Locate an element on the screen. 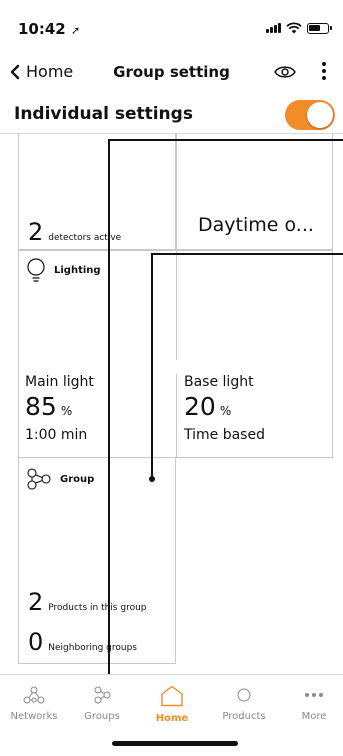 The height and width of the screenshot is (756, 343). battery-icon is located at coordinates (319, 28).